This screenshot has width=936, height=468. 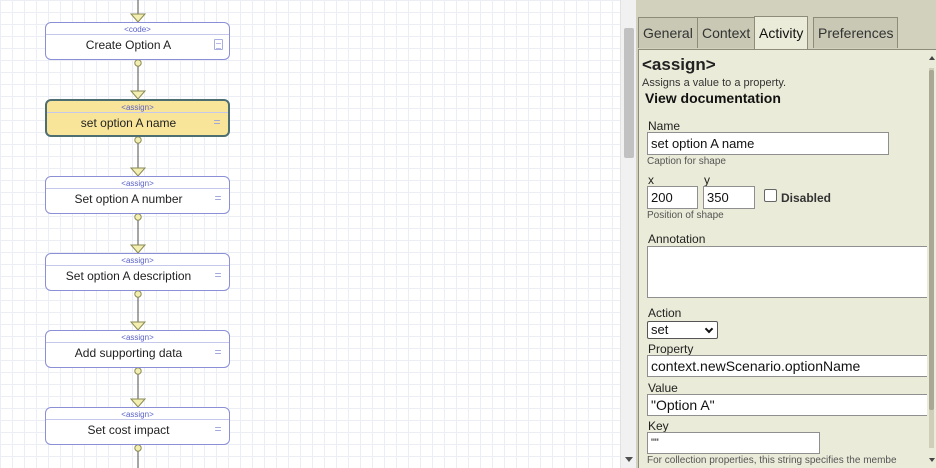 I want to click on shape-type-label: <code>, so click(x=137, y=29).